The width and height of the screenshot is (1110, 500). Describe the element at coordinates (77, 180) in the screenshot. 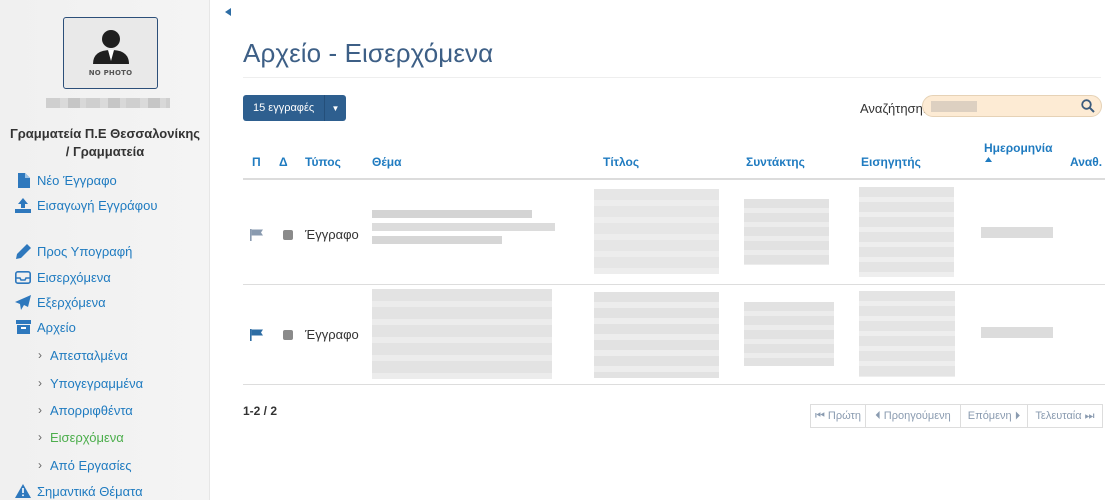

I see `sidebar-item-label: Νέο Έγγραφο` at that location.